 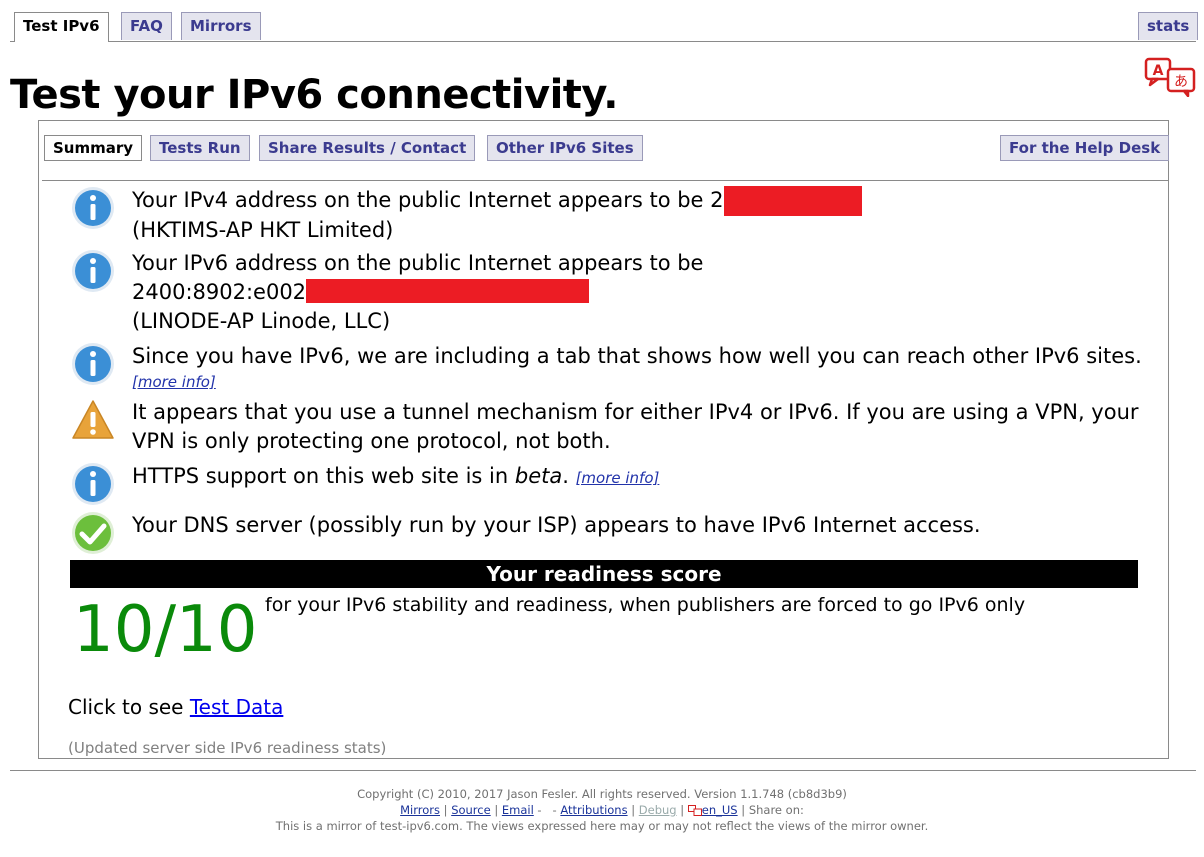 What do you see at coordinates (720, 810) in the screenshot?
I see `footer-locale-link: en_US` at bounding box center [720, 810].